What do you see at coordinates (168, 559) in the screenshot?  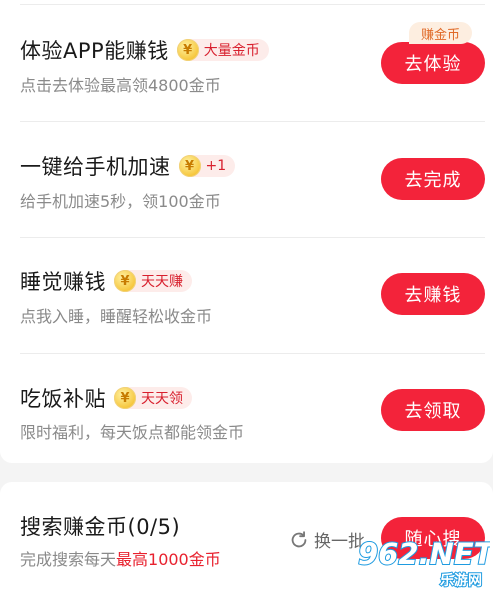 I see `search-subtitle-highlight: 最高1000金币` at bounding box center [168, 559].